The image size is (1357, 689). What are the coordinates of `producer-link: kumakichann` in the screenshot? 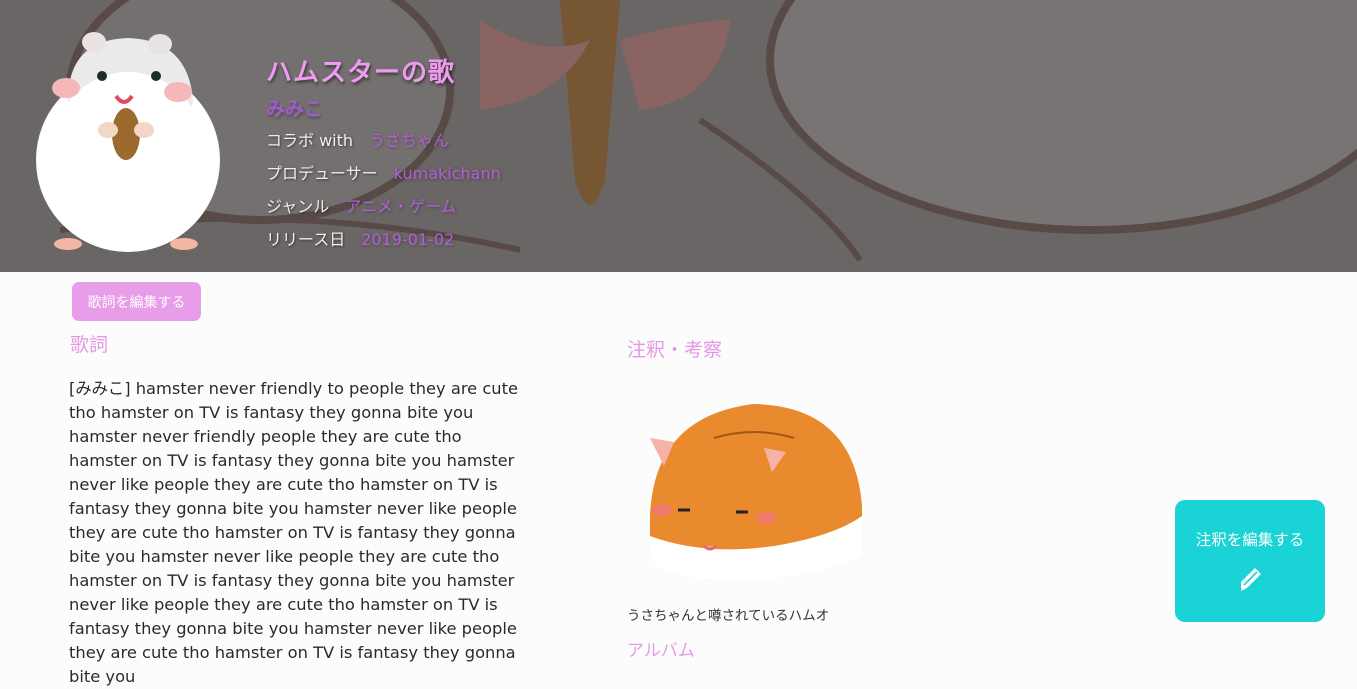 It's located at (447, 173).